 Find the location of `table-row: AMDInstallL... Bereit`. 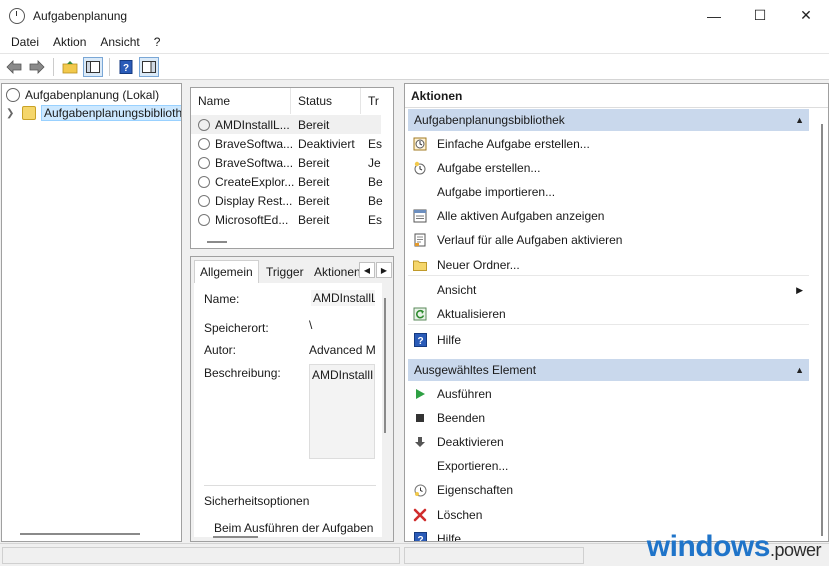

table-row: AMDInstallL... Bereit is located at coordinates (286, 124).